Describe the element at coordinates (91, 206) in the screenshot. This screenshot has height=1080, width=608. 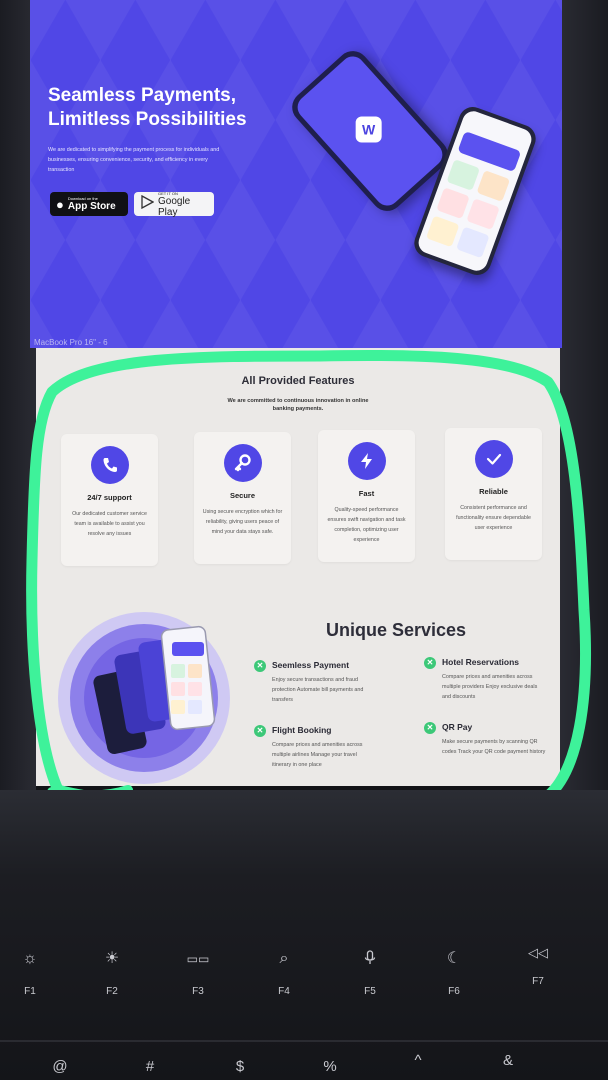
I see `app-store-label: App Store` at that location.